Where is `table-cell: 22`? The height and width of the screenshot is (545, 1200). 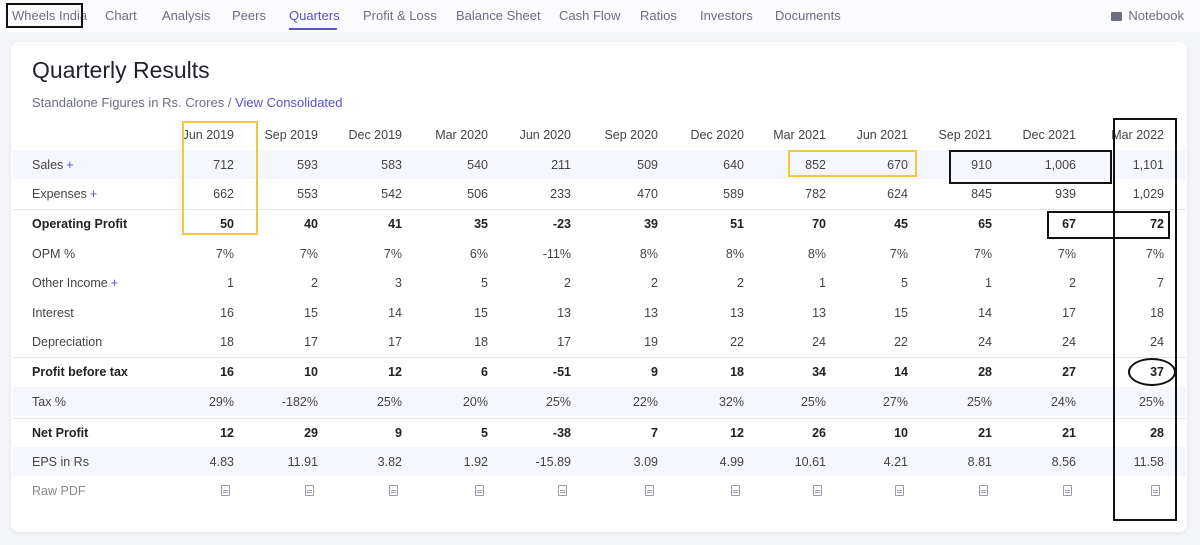 table-cell: 22 is located at coordinates (901, 342).